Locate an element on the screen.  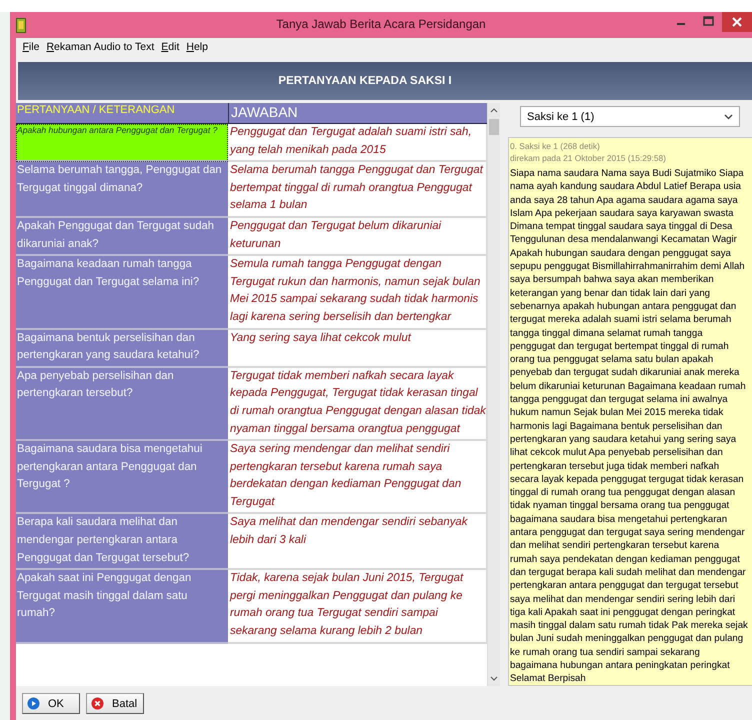
recording-date: direkam pada 21 Oktober 2015 (15:29:58) is located at coordinates (588, 158).